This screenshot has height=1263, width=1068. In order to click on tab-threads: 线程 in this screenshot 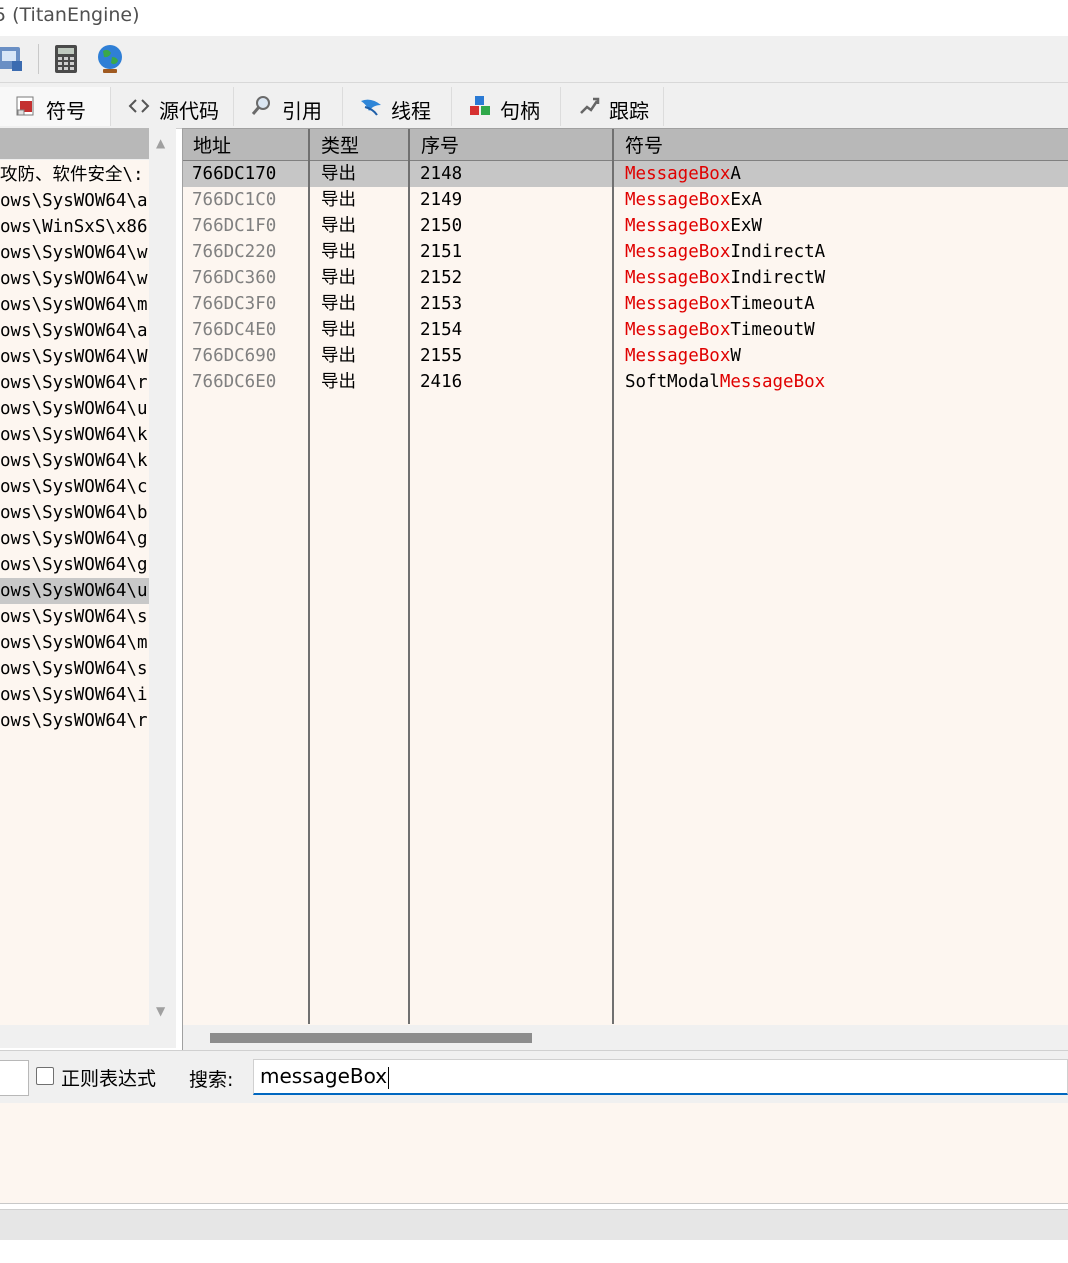, I will do `click(398, 106)`.